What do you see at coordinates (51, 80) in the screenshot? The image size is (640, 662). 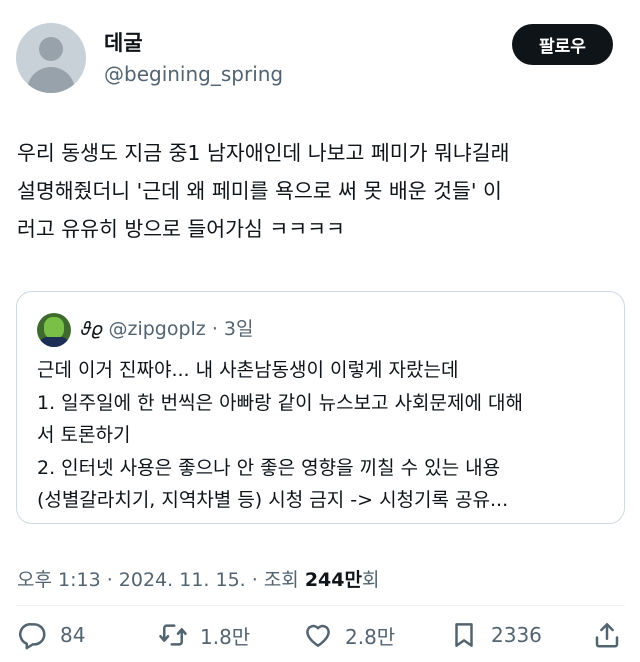 I see `default-avatar-body` at bounding box center [51, 80].